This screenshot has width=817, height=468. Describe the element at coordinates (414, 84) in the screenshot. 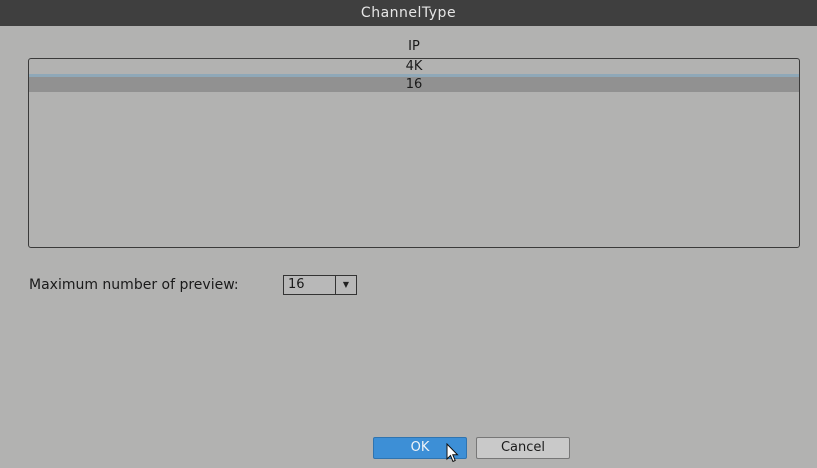

I see `list-item-selected: 16` at that location.